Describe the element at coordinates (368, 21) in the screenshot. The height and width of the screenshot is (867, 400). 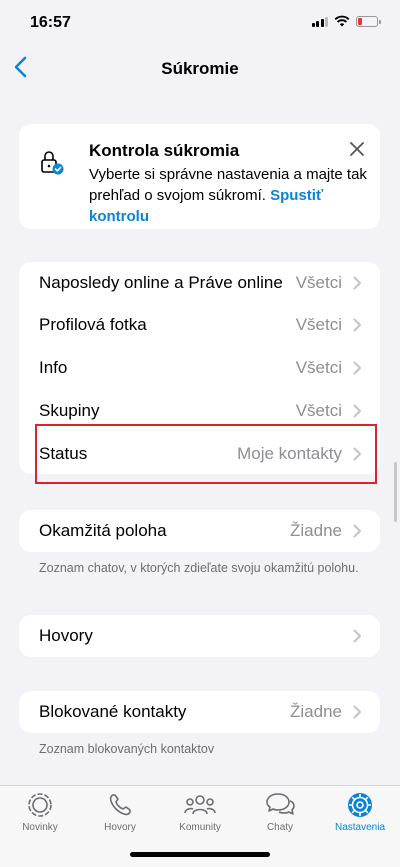
I see `battery-icon` at that location.